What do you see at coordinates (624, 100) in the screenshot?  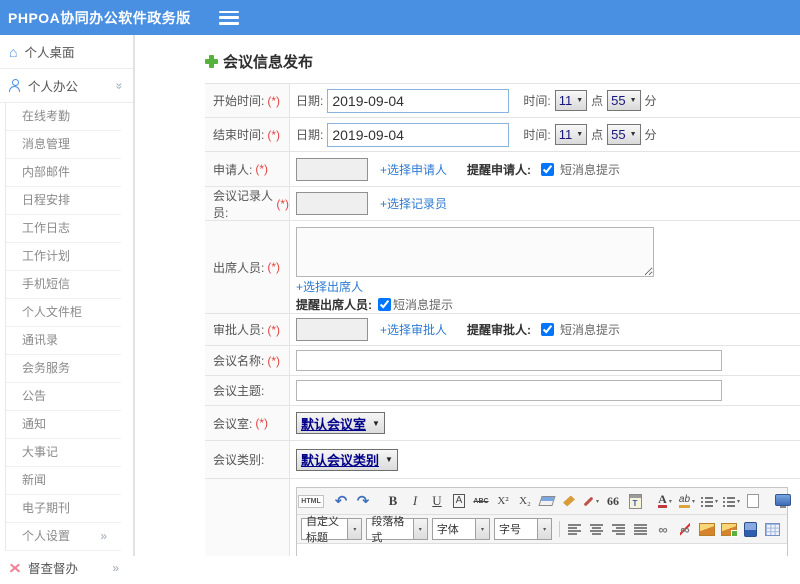 I see `start-minute-select: 55 ▼` at bounding box center [624, 100].